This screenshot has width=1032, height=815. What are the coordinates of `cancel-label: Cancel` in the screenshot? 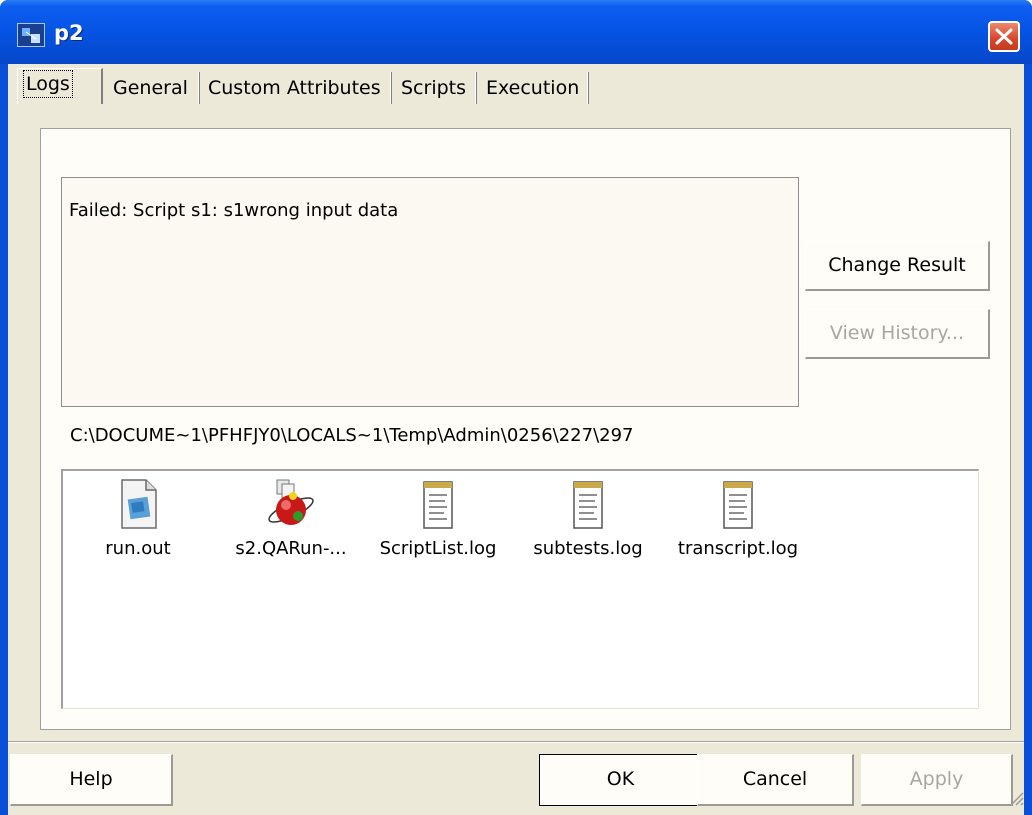 It's located at (775, 779).